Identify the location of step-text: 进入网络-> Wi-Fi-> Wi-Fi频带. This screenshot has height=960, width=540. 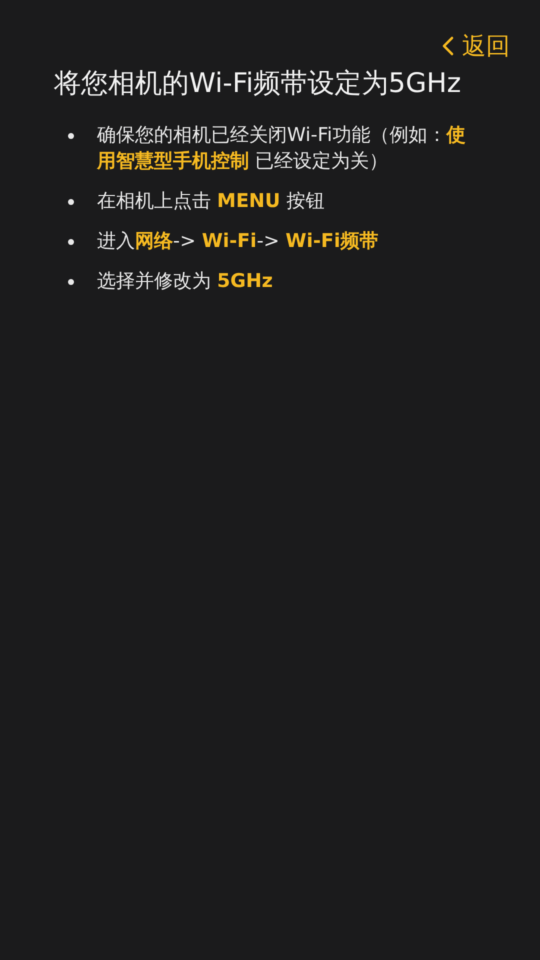
(238, 241).